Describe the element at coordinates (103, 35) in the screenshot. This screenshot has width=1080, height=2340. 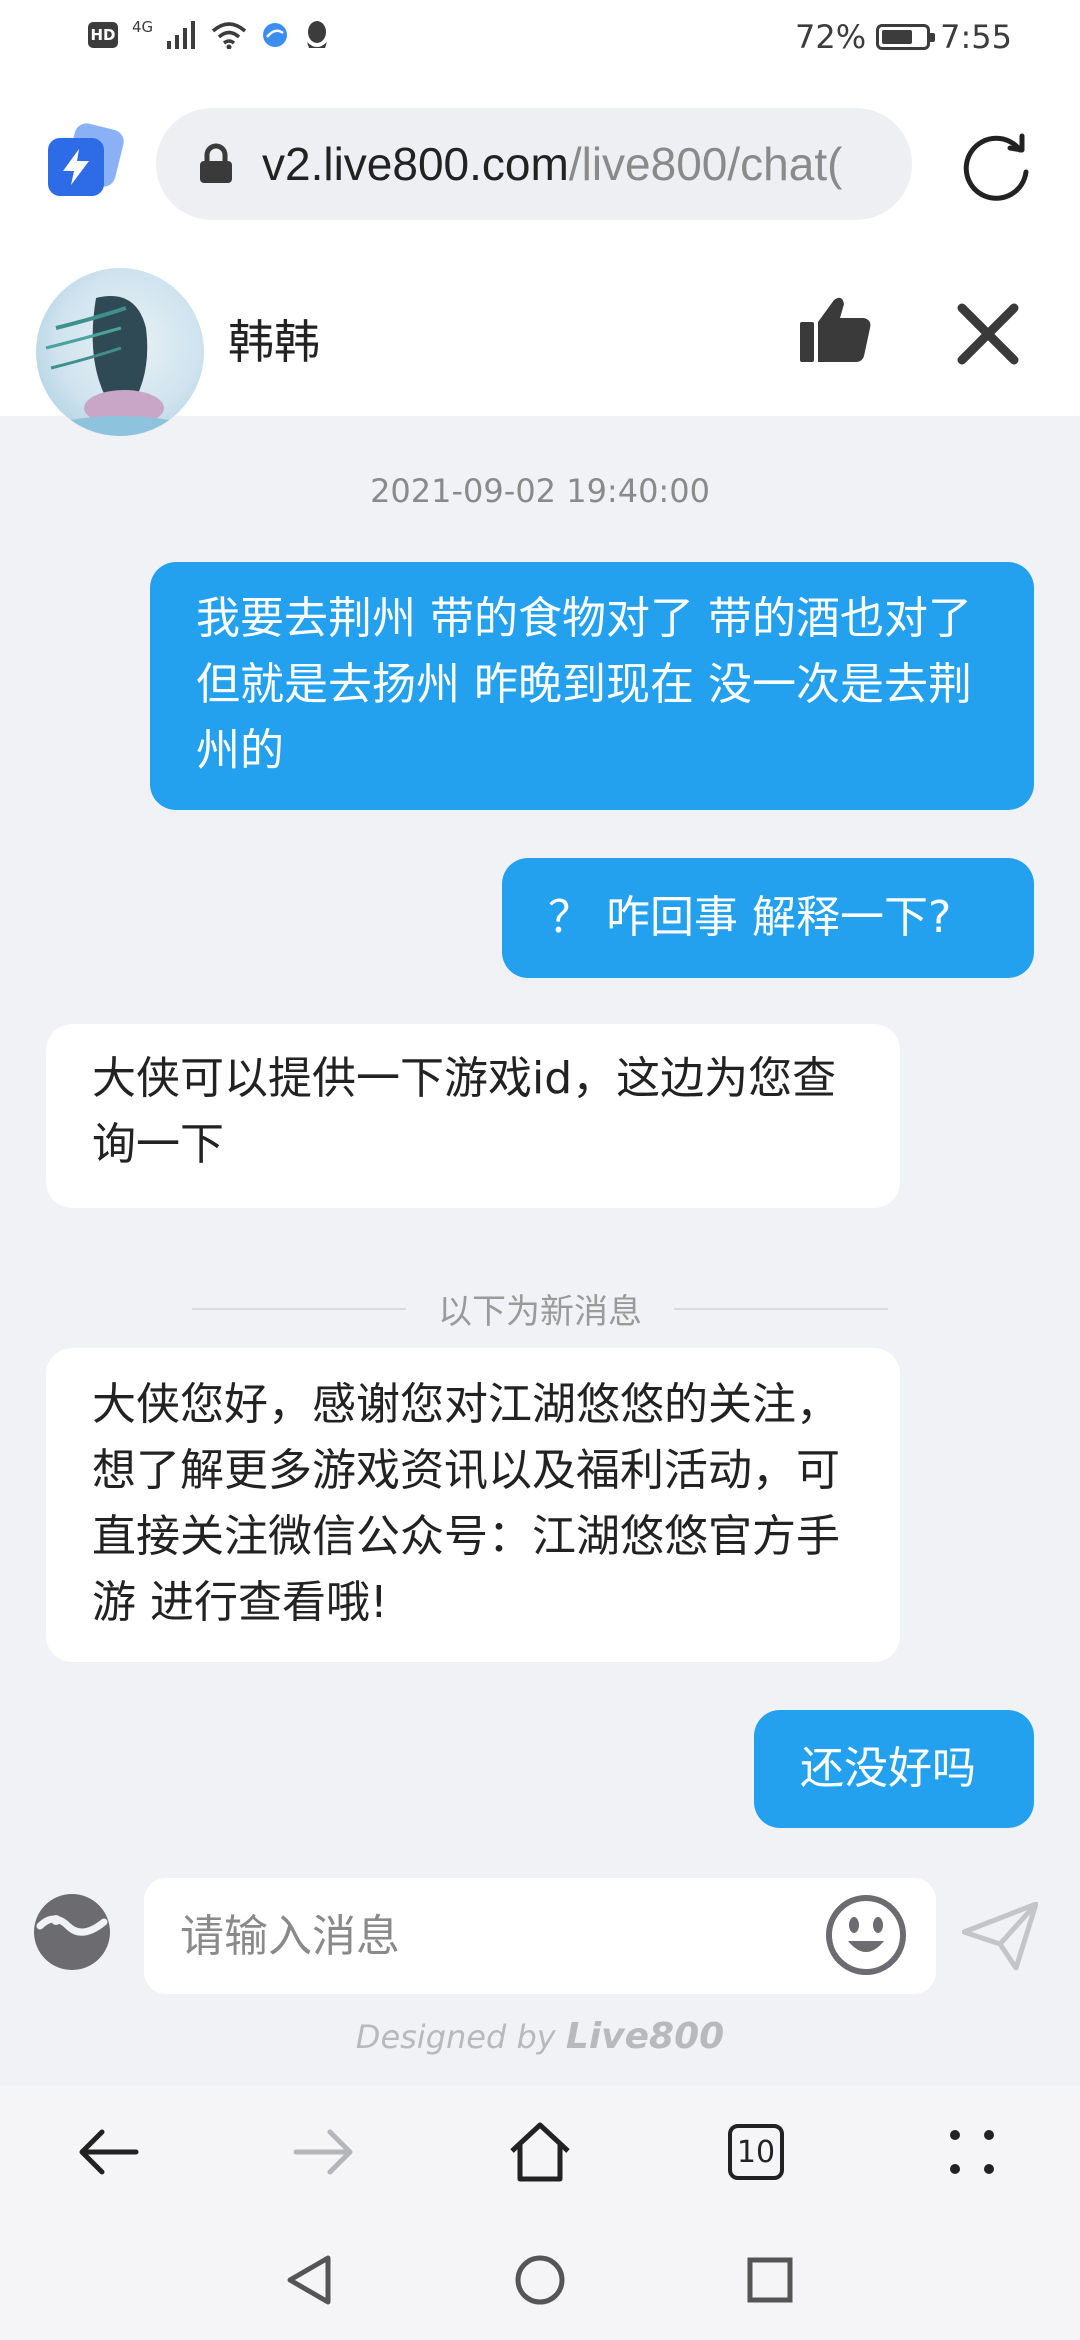
I see `hd-icon: HD` at that location.